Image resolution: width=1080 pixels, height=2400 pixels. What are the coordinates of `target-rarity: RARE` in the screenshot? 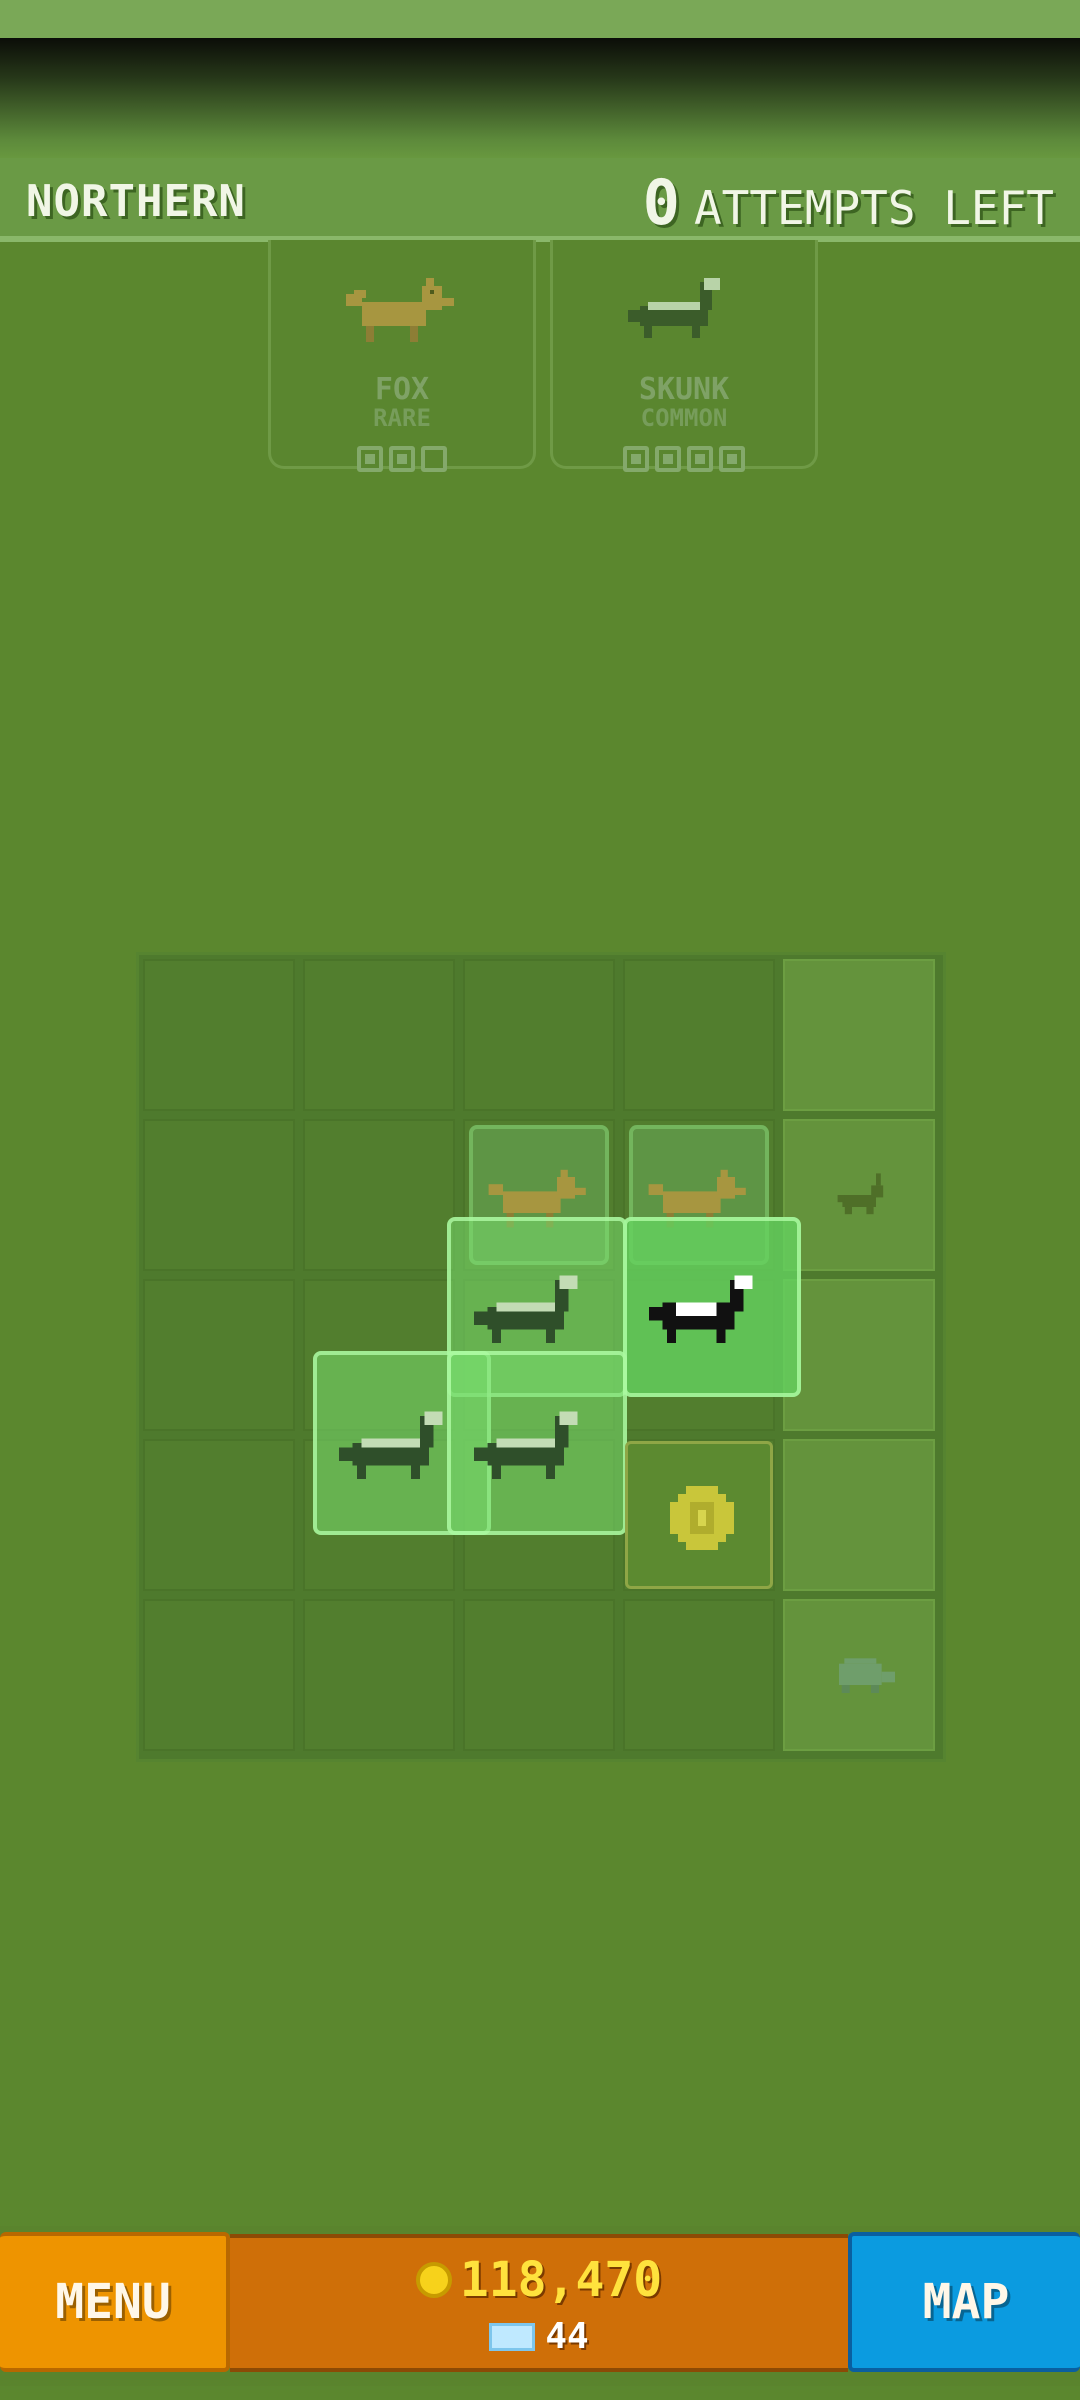 It's located at (402, 418).